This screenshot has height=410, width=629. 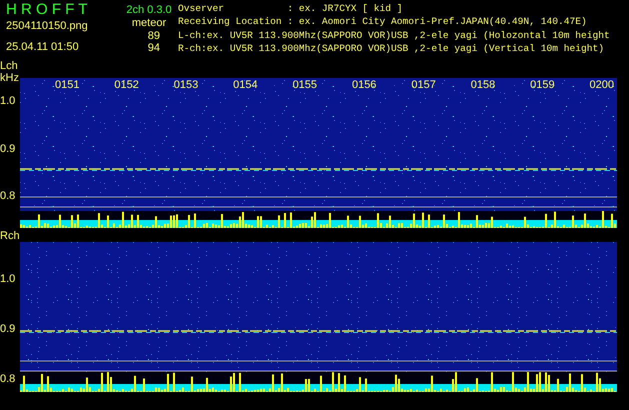 I want to click on info-line: L-ch:ex. UV5R 113.900Mhz(SAPPORO VOR)USB ,2-ele yagi (Holozontal 10m height, so click(x=394, y=35).